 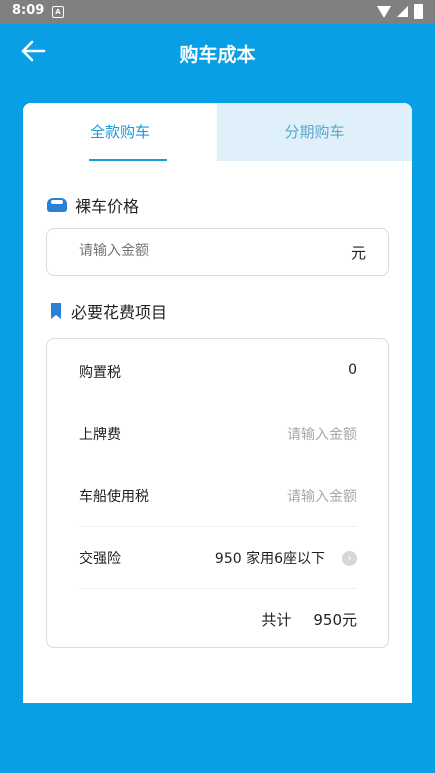 What do you see at coordinates (128, 160) in the screenshot?
I see `tab-active-indicator` at bounding box center [128, 160].